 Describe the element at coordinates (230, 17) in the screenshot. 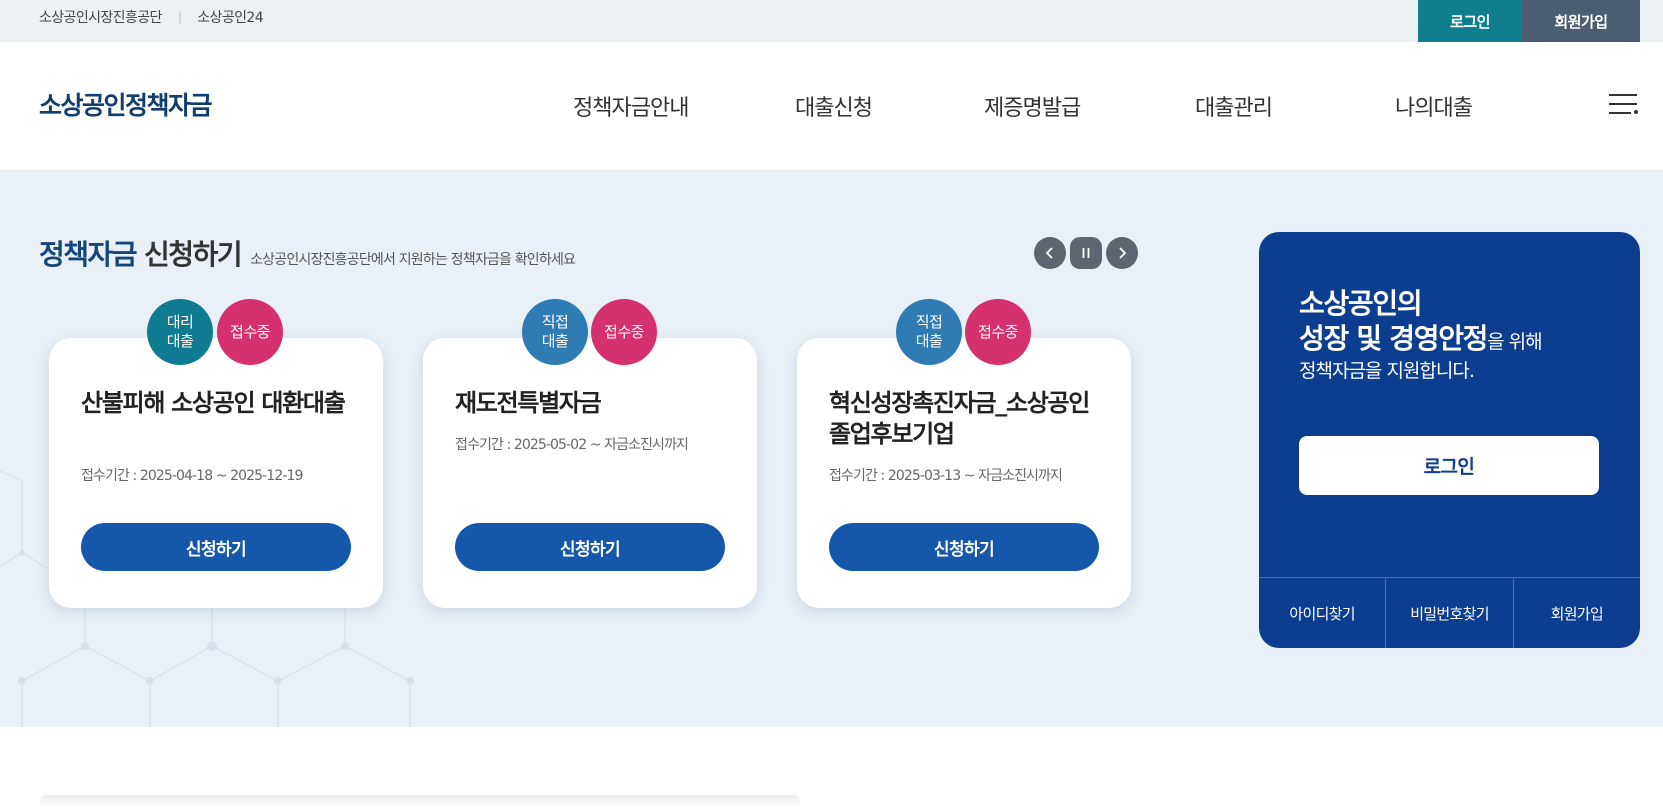

I see `link-sbiz24: 소상공인24` at that location.